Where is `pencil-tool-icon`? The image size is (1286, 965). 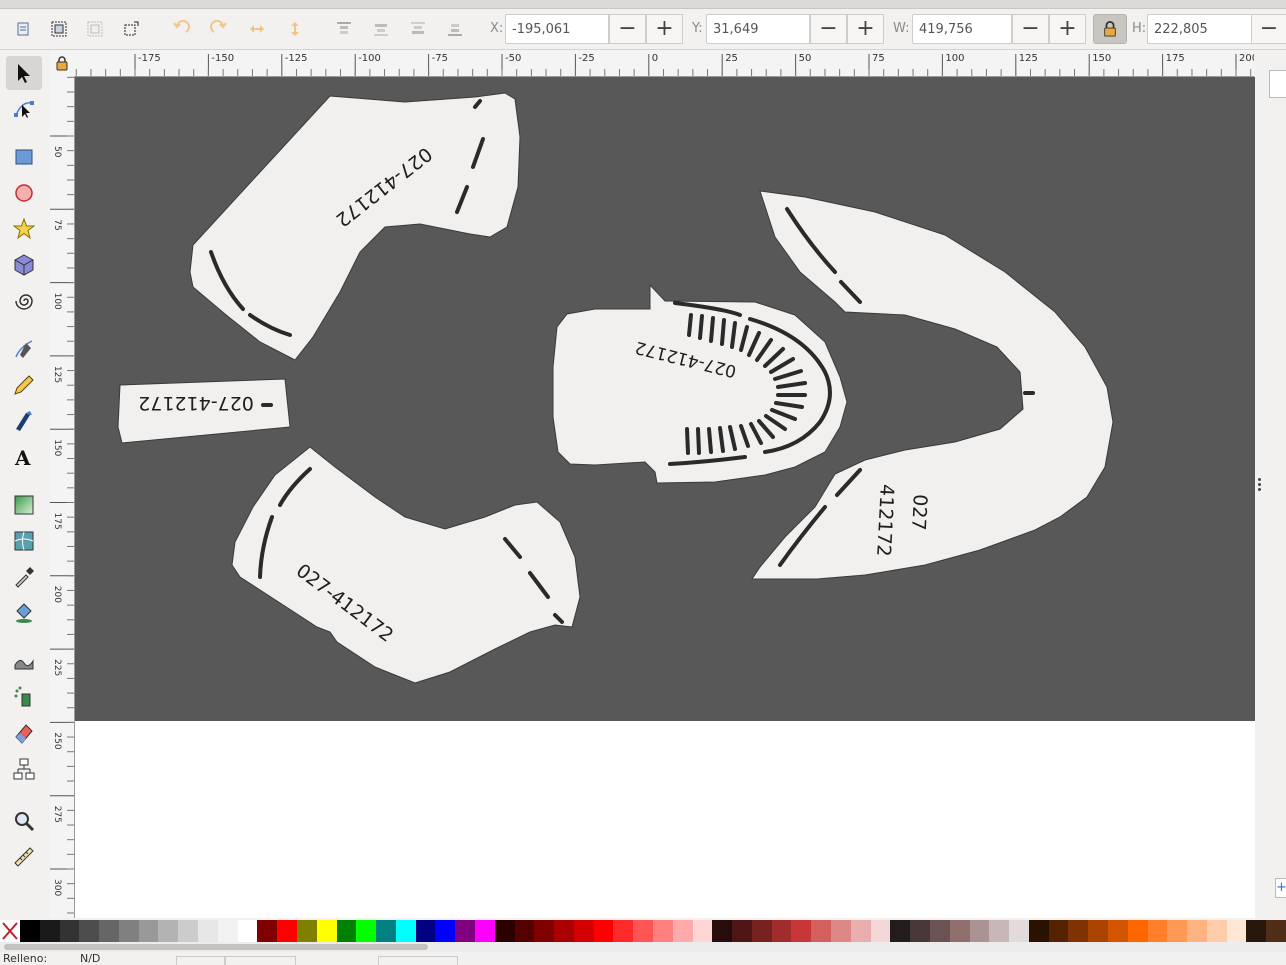
pencil-tool-icon is located at coordinates (24, 385).